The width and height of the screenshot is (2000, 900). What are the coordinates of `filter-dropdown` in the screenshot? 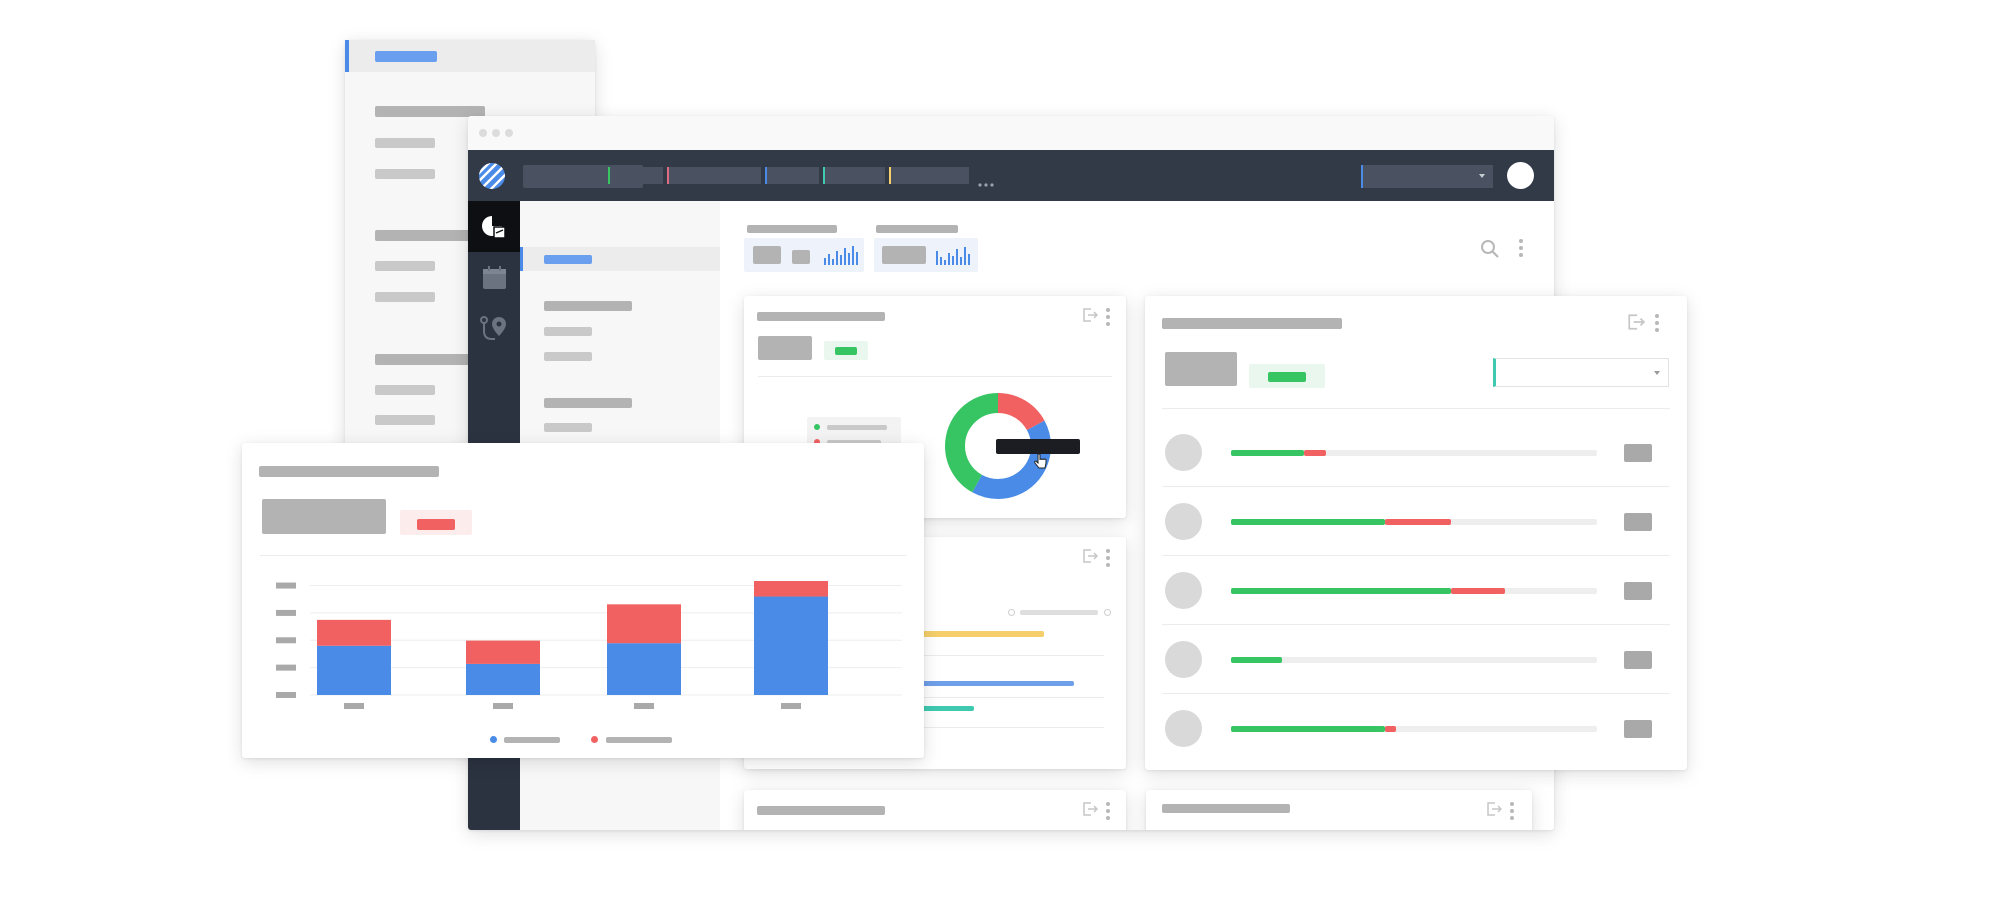 It's located at (1581, 372).